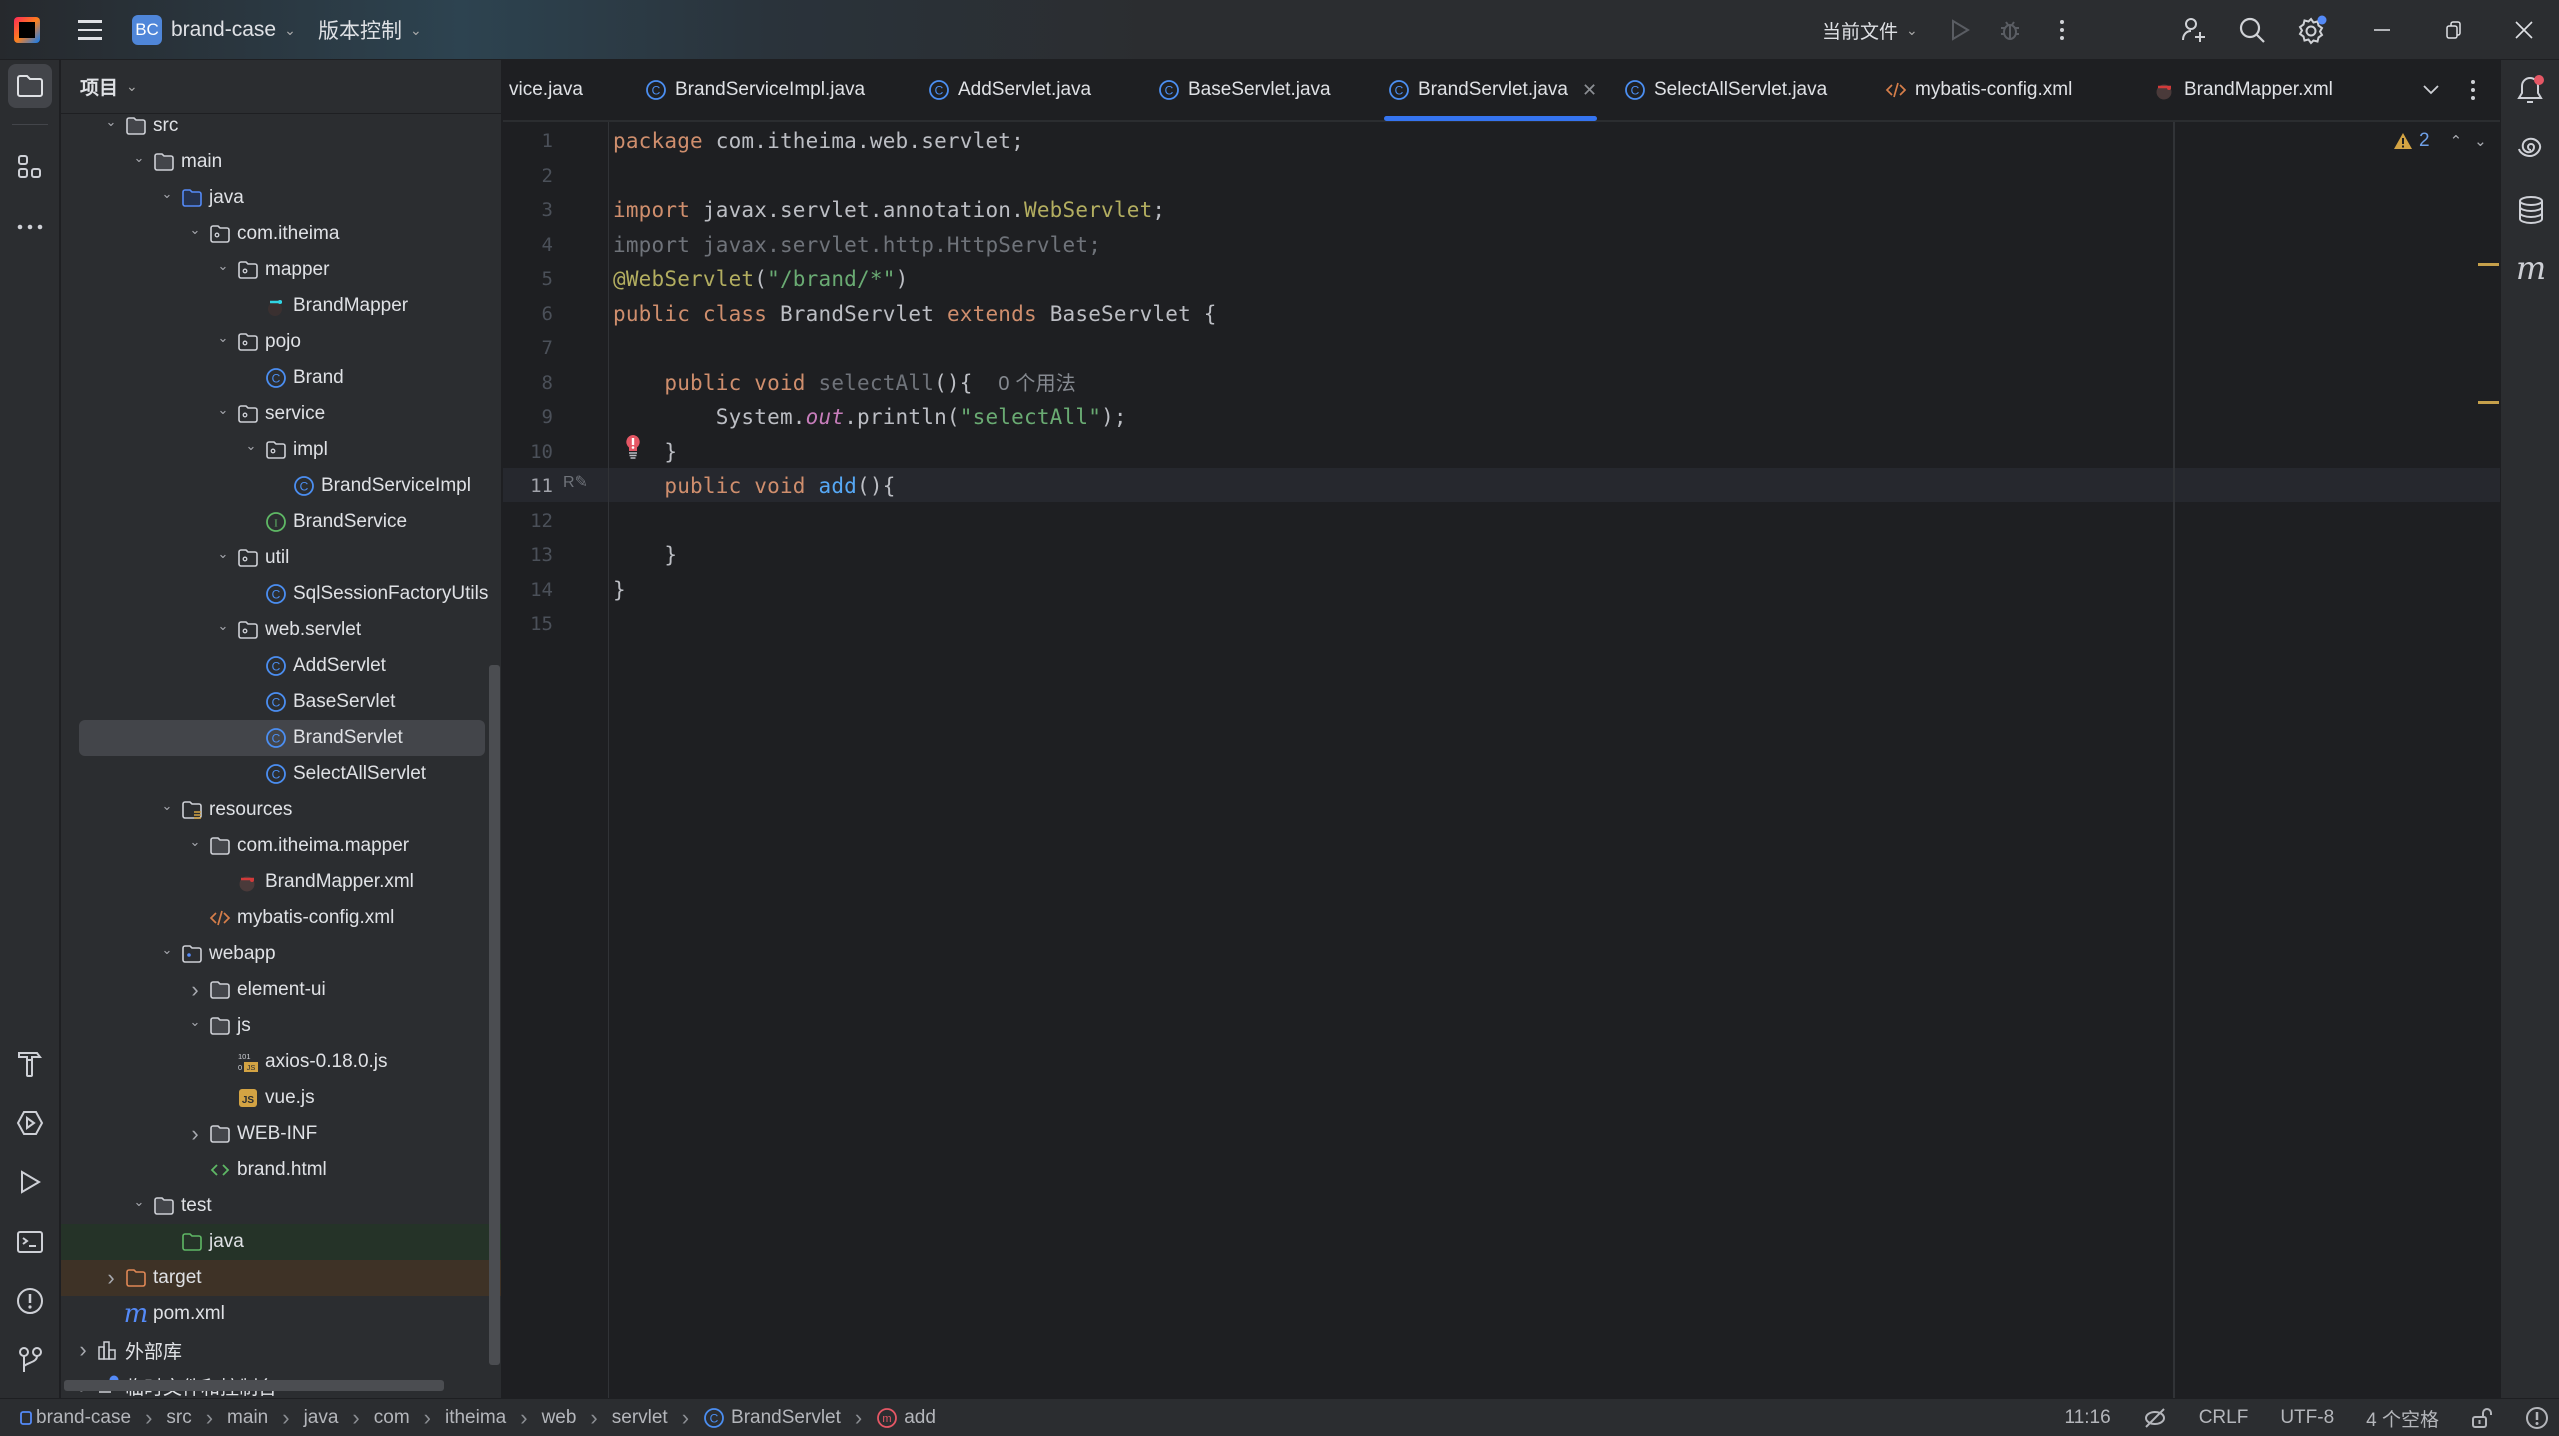 The height and width of the screenshot is (1436, 2559). Describe the element at coordinates (1870, 30) in the screenshot. I see `run-config-selector: 当前文件 ⌄` at that location.